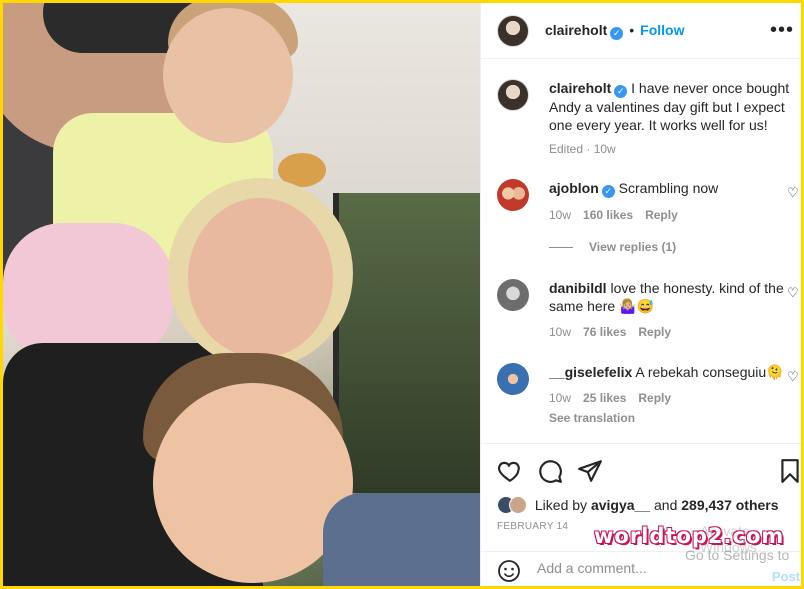 Image resolution: width=804 pixels, height=589 pixels. What do you see at coordinates (580, 88) in the screenshot?
I see `caption-username: claireholt` at bounding box center [580, 88].